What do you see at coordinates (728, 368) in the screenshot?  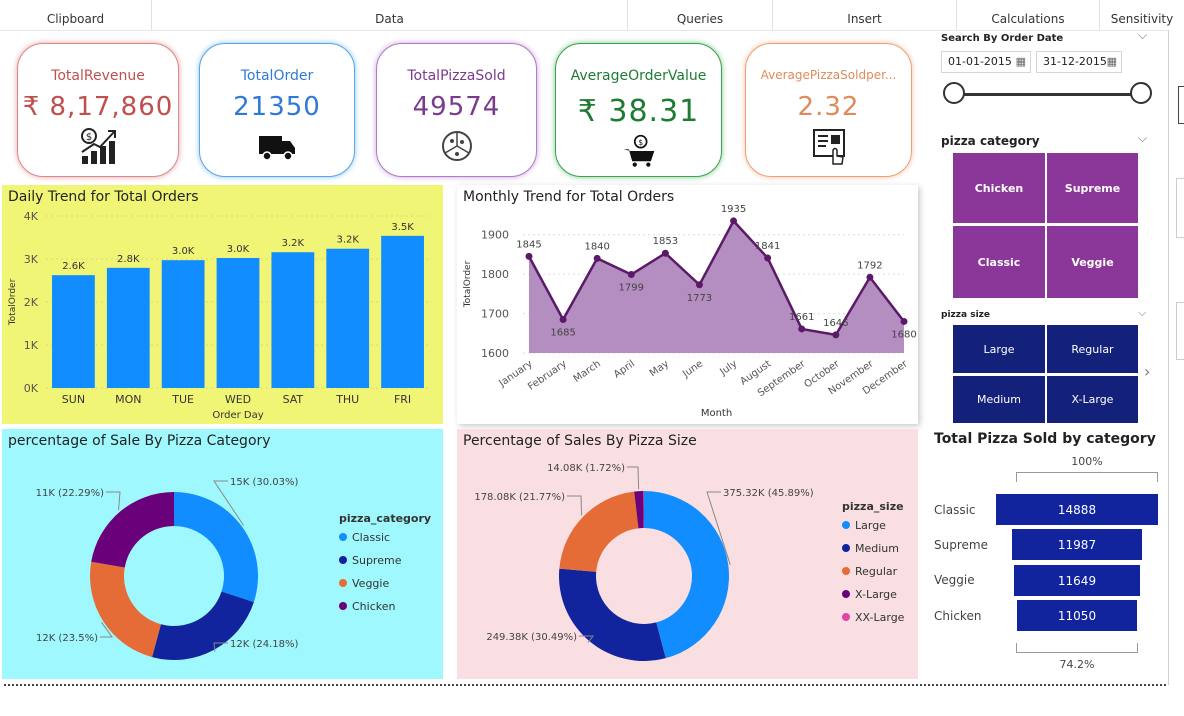 I see `x-tick-label: July` at bounding box center [728, 368].